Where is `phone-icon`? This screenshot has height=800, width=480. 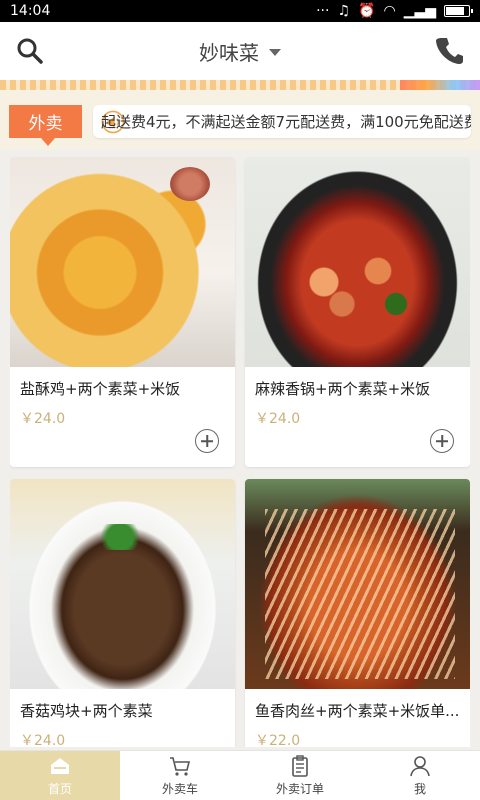
phone-icon is located at coordinates (449, 51).